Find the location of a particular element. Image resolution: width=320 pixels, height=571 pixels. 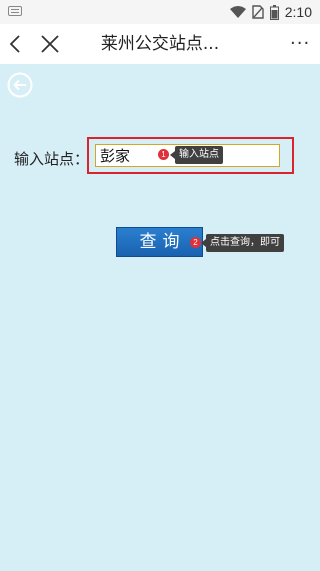

tooltip-click-query: 点击查询，即可 is located at coordinates (242, 243).